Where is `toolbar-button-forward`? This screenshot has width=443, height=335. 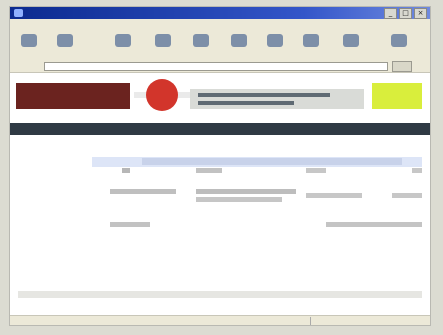
toolbar-button-forward is located at coordinates (65, 44).